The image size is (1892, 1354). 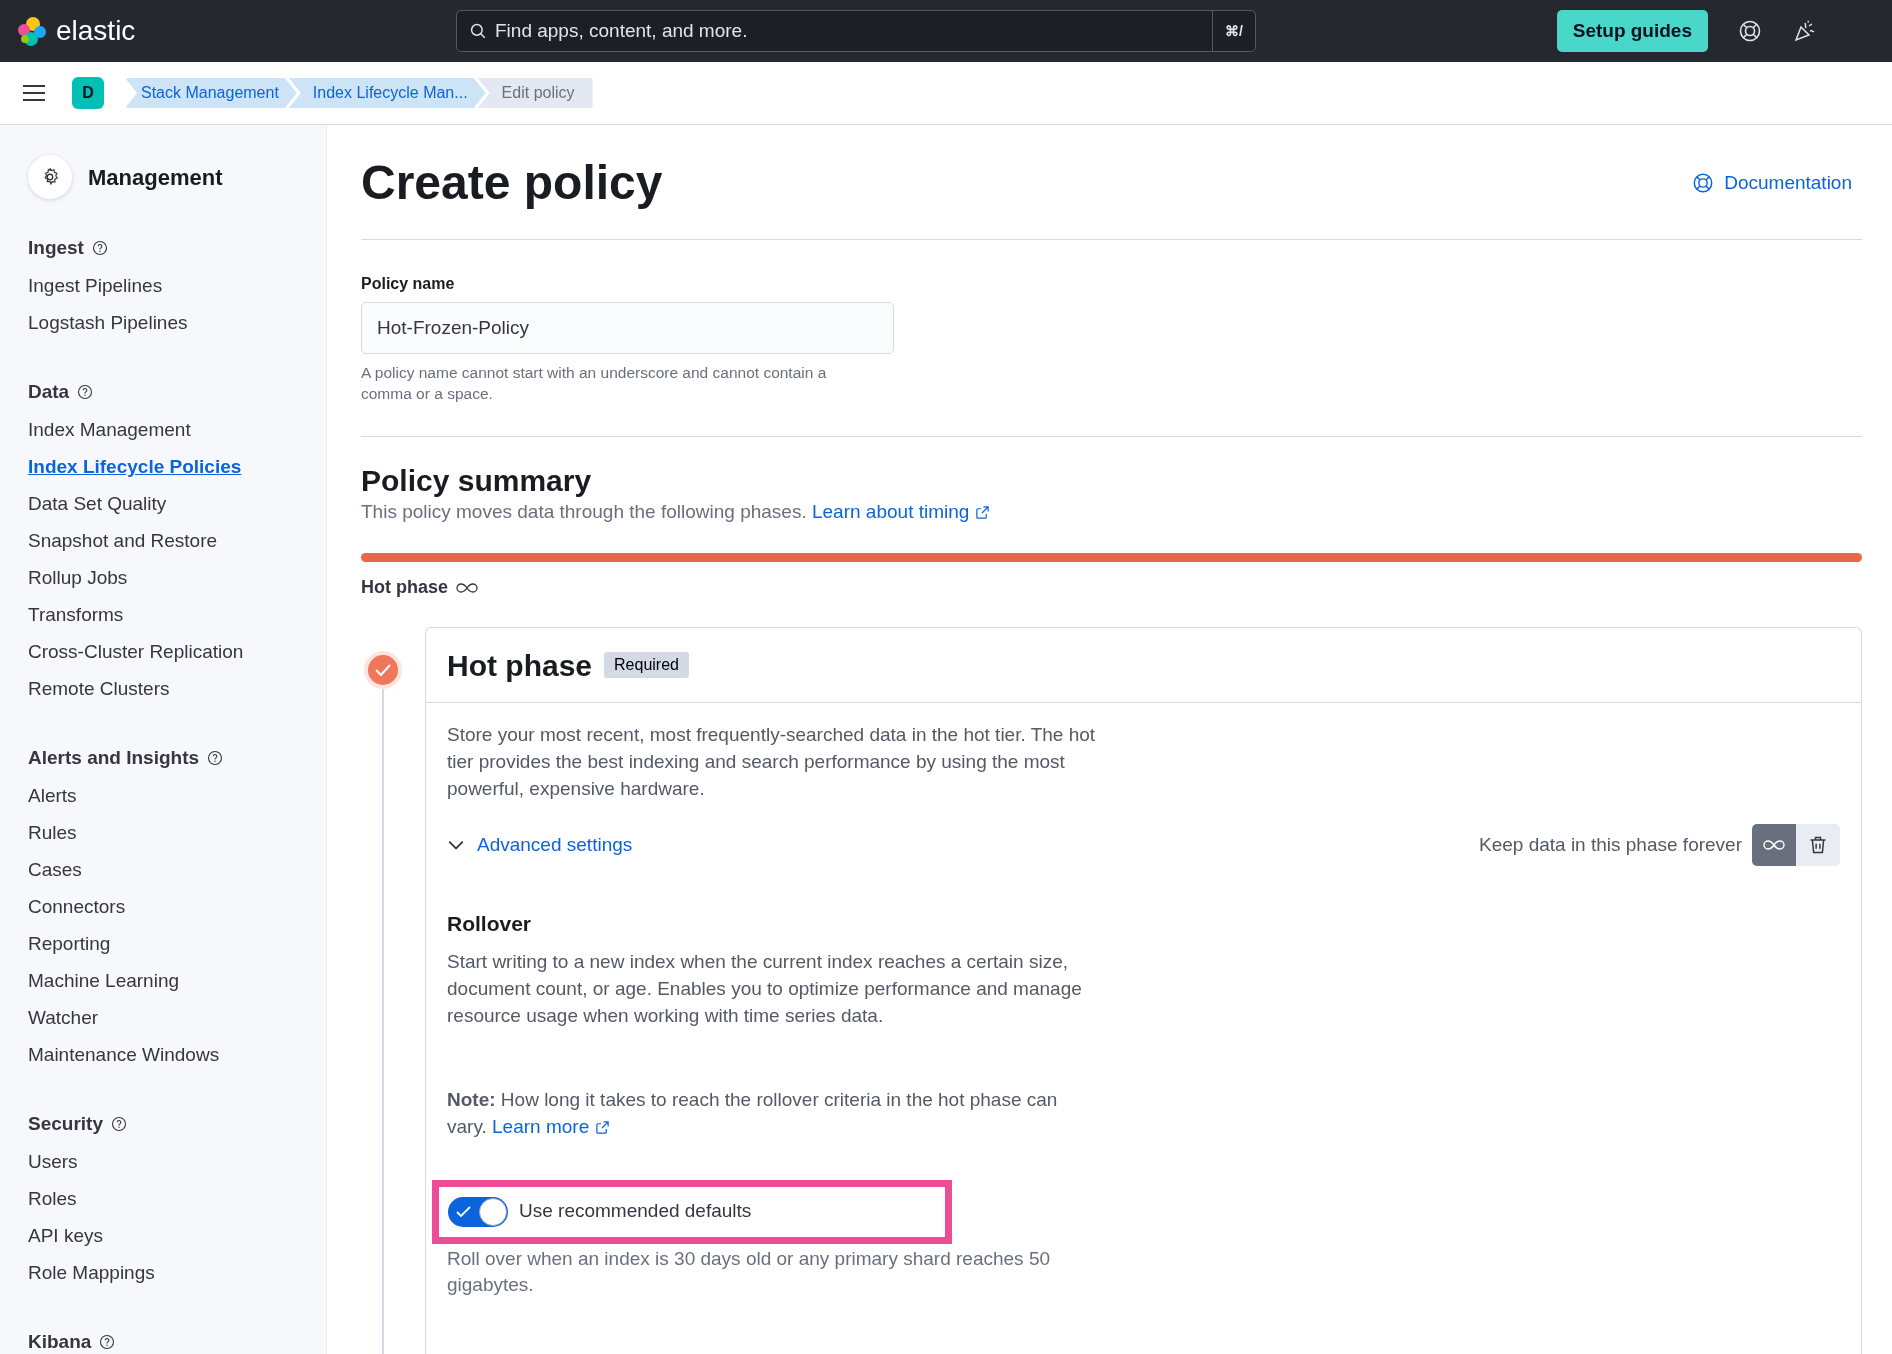 I want to click on breadcrumb: Edit policy, so click(x=535, y=93).